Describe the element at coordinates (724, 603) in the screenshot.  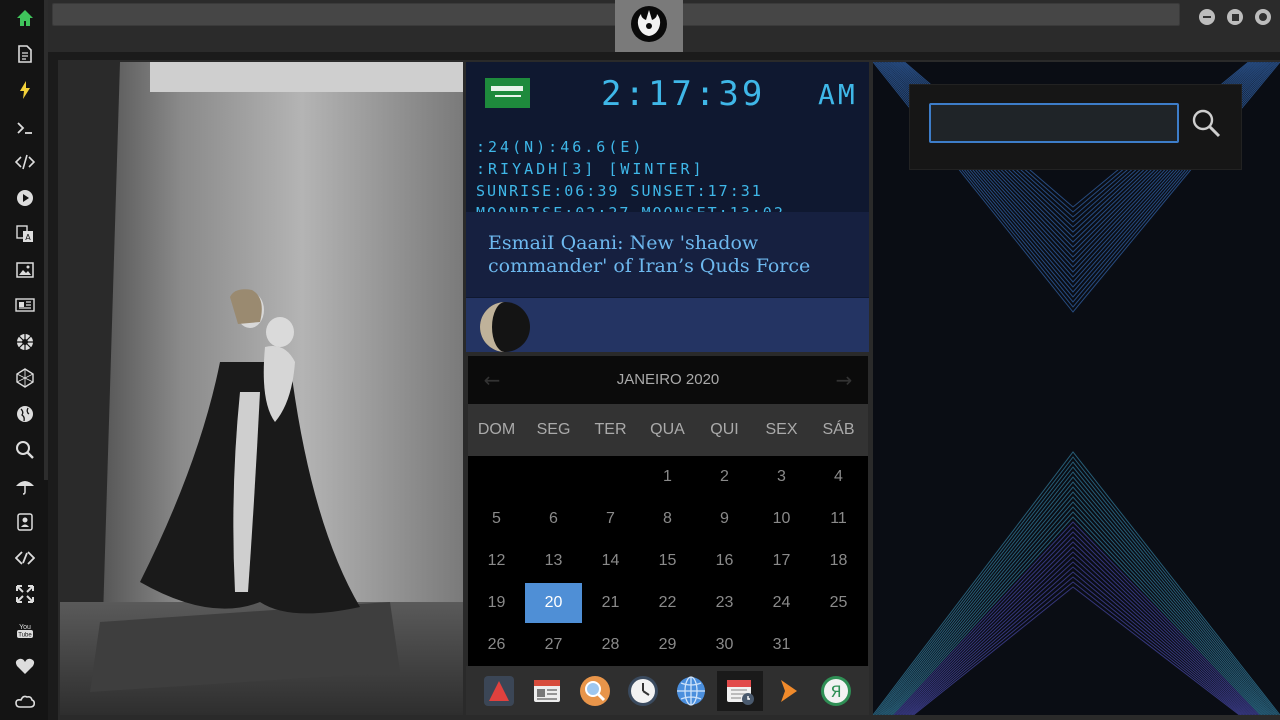
I see `calendar-day: 23` at that location.